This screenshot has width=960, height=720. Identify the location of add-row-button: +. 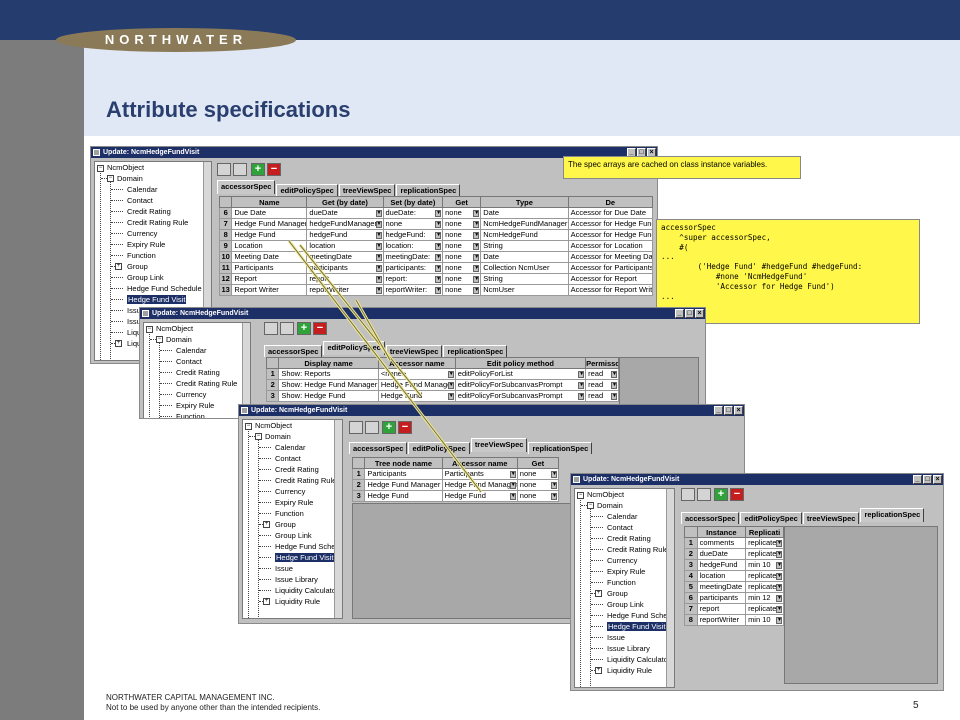
(389, 427).